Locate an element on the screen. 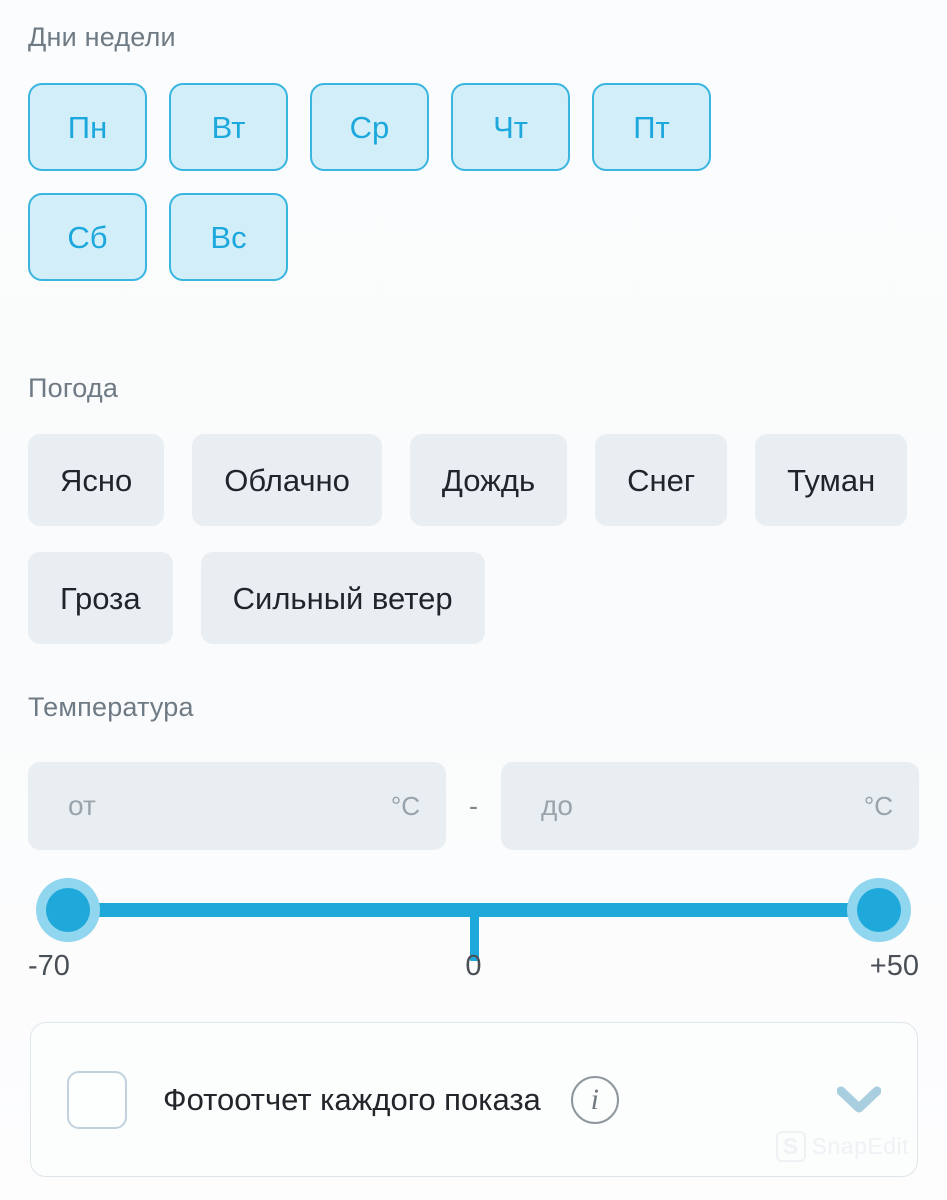 Image resolution: width=947 pixels, height=1200 pixels. weather-chip-label: Облачно is located at coordinates (287, 480).